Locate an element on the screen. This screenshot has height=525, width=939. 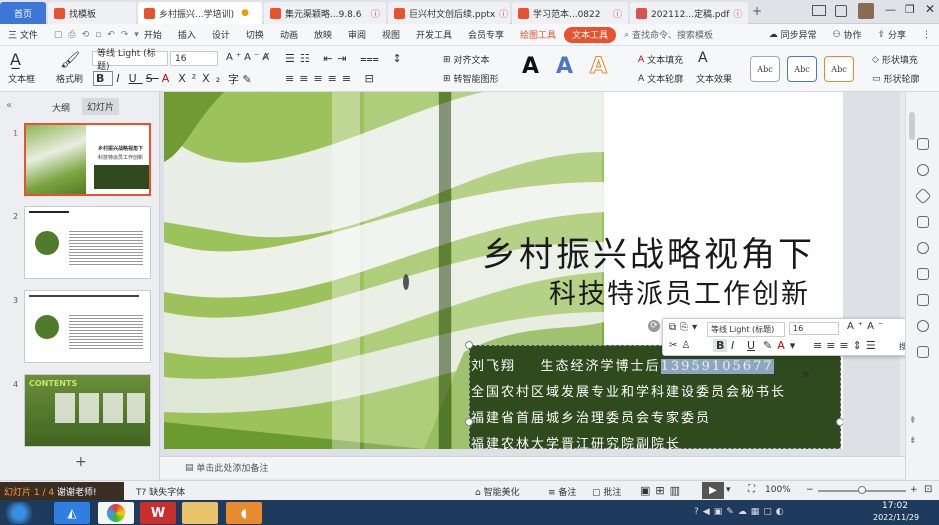
font-family-select: 等线 Light (标题) is located at coordinates (130, 60).